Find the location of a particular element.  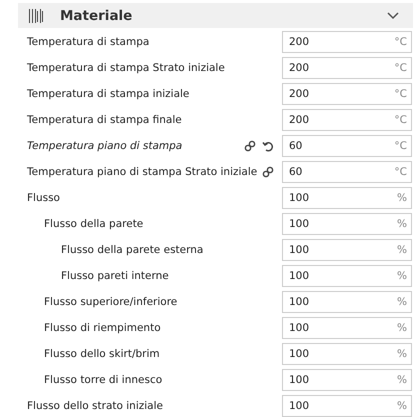

setting-label: Temperatura piano di stampa Strato iniziale is located at coordinates (142, 172).